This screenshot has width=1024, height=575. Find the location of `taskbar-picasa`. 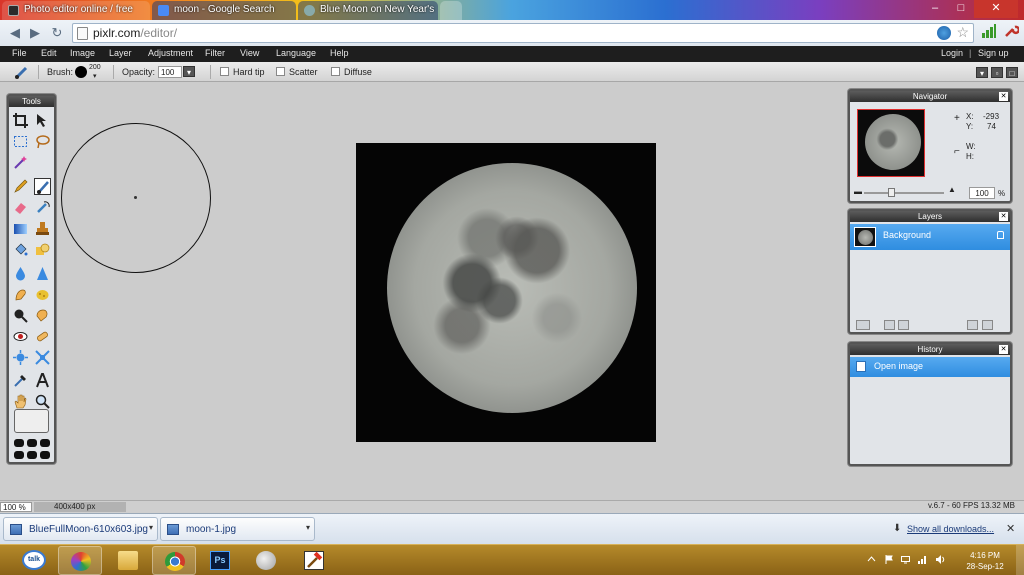

taskbar-picasa is located at coordinates (80, 560).